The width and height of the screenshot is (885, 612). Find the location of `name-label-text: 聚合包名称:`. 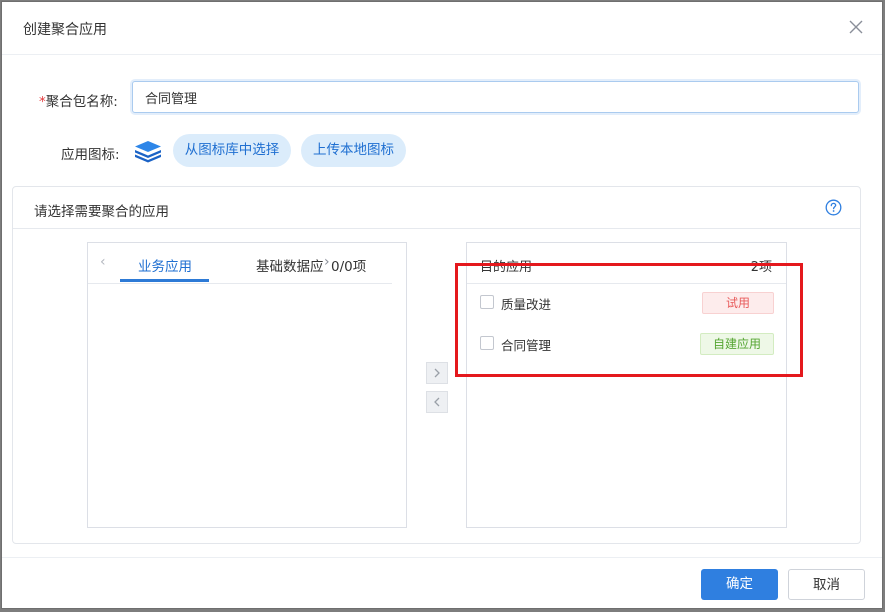

name-label-text: 聚合包名称: is located at coordinates (81, 102).